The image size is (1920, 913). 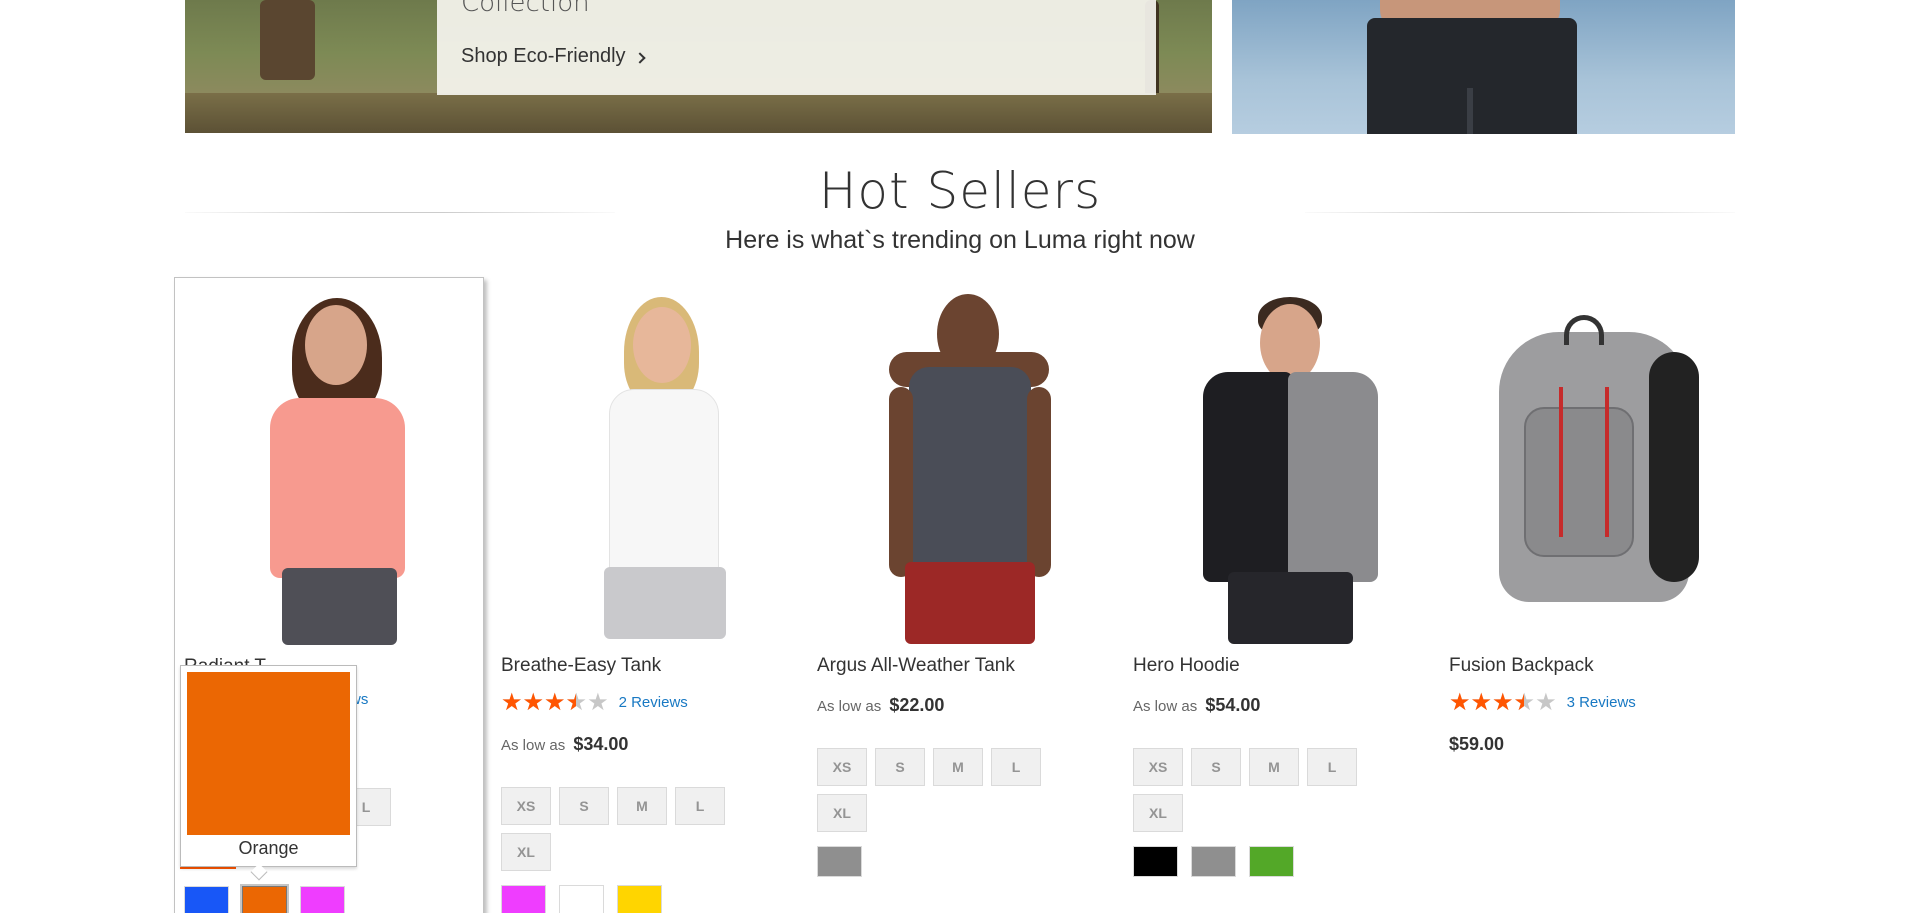 I want to click on product-name: Argus All-Weather Tank, so click(x=916, y=666).